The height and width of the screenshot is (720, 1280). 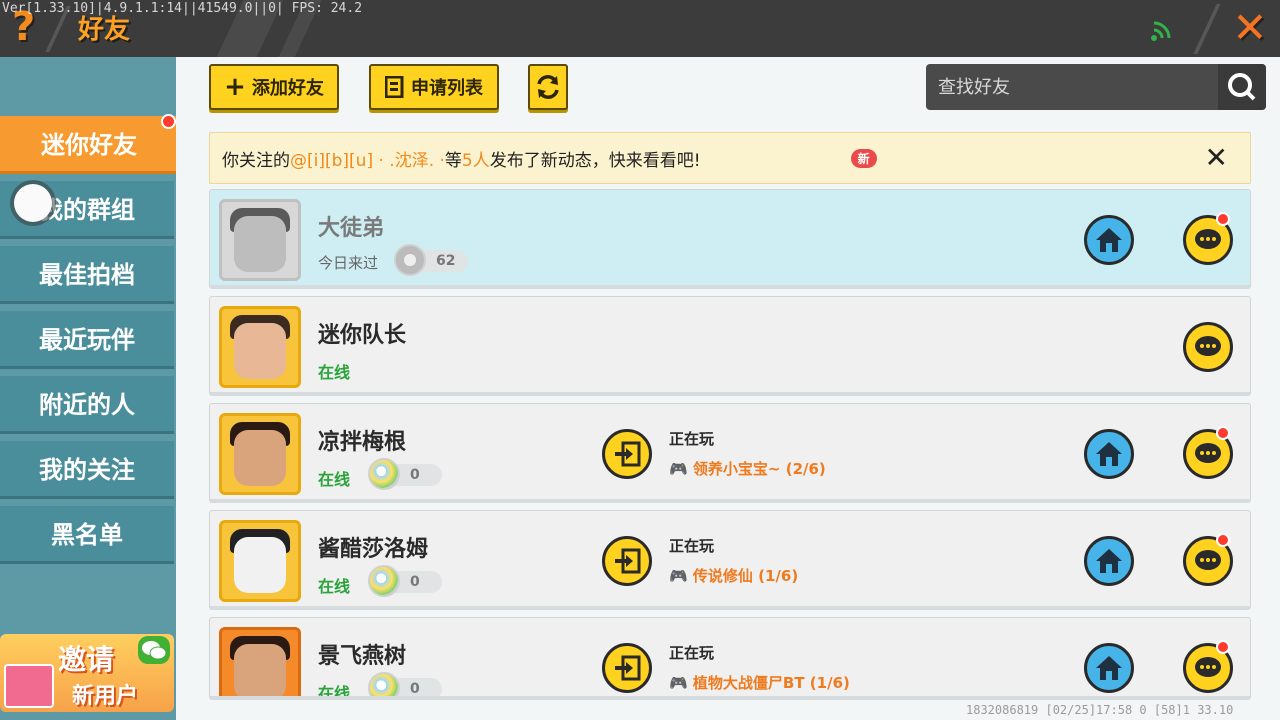 I want to click on invite-subtitle: 新用户, so click(x=105, y=696).